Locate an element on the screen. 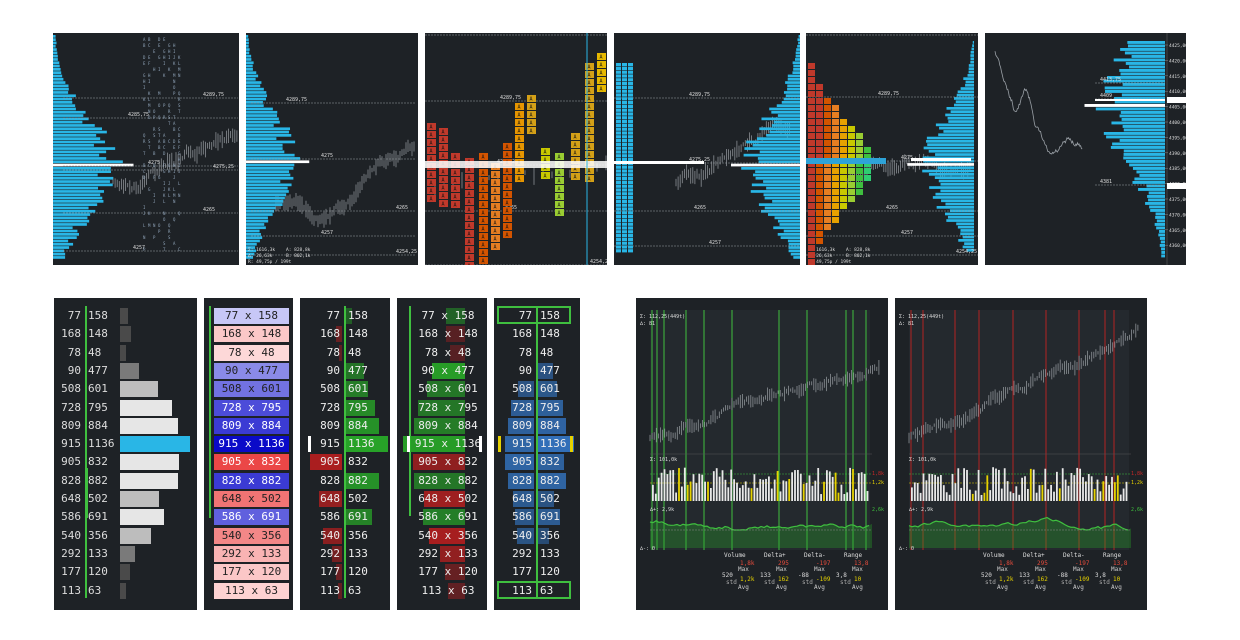  bid-value: 540 is located at coordinates (71, 535).